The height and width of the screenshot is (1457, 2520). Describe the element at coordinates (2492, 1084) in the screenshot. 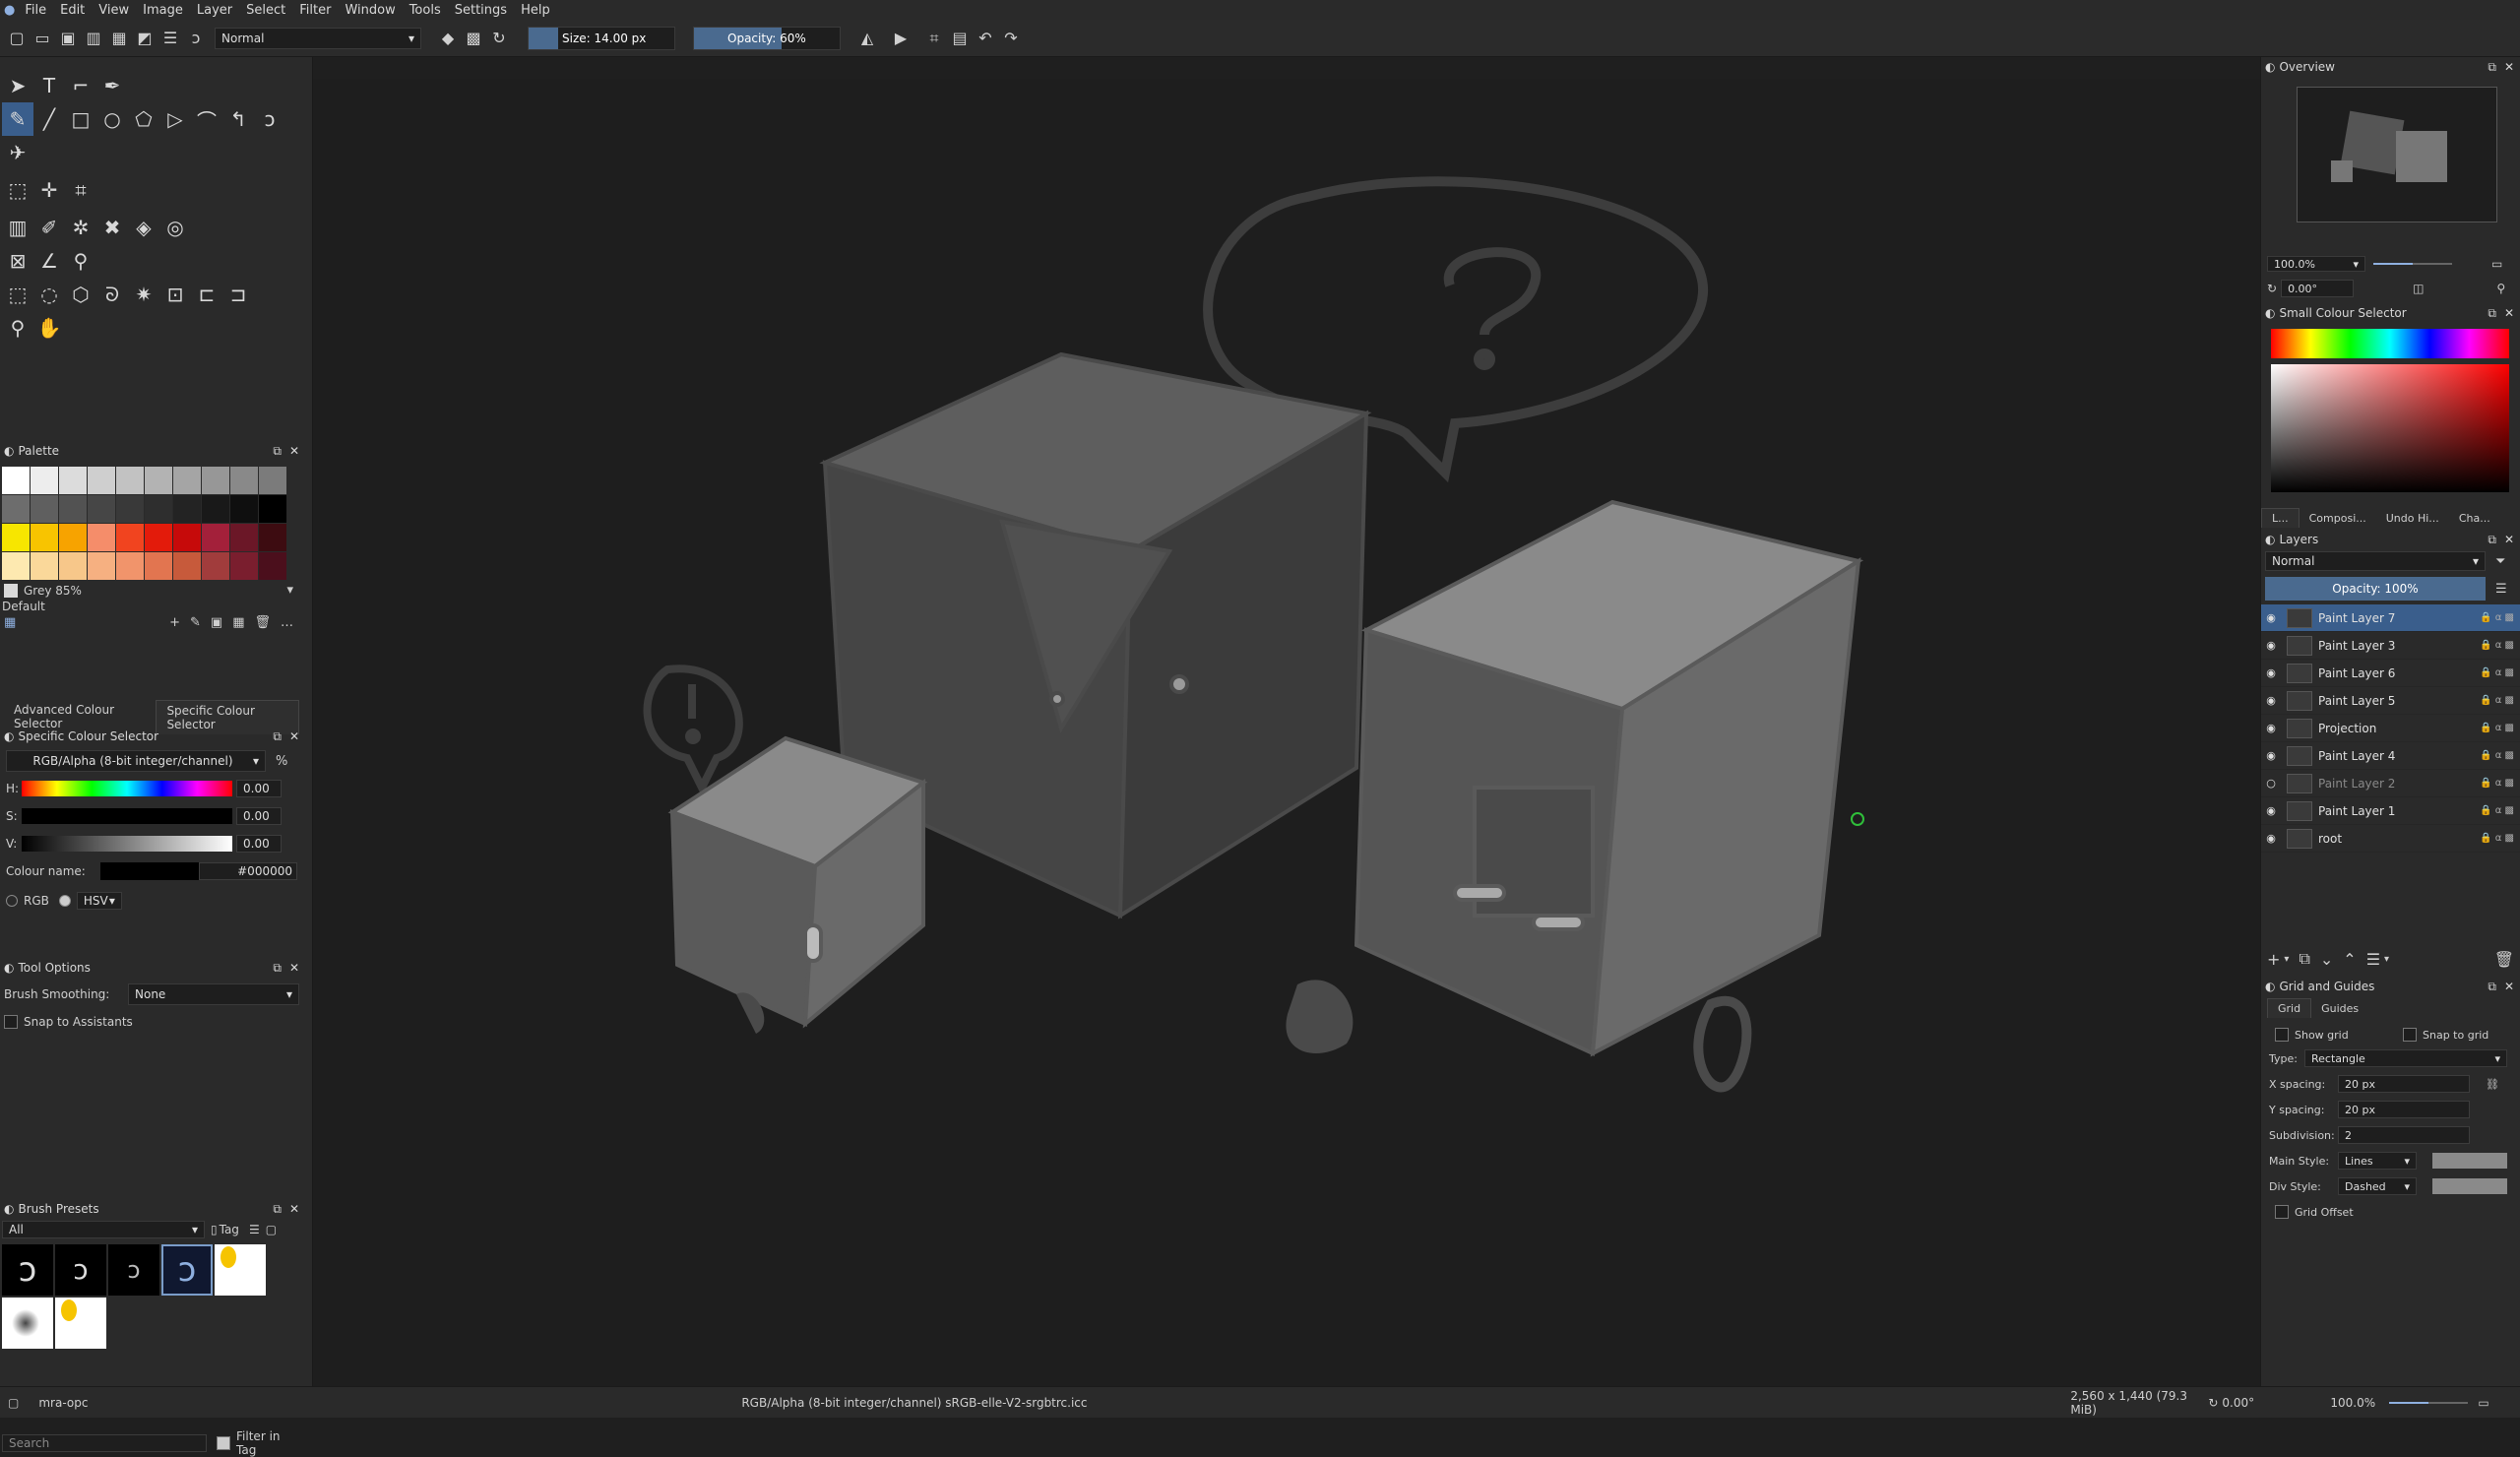

I see `link-icon: ⛓` at that location.